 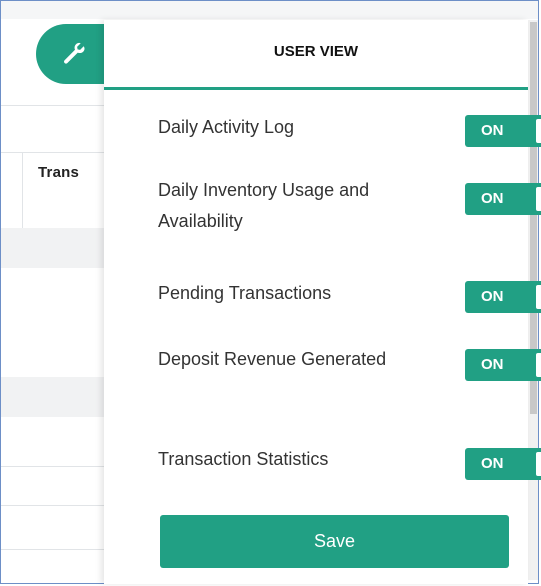 I want to click on wrench-icon, so click(x=74, y=53).